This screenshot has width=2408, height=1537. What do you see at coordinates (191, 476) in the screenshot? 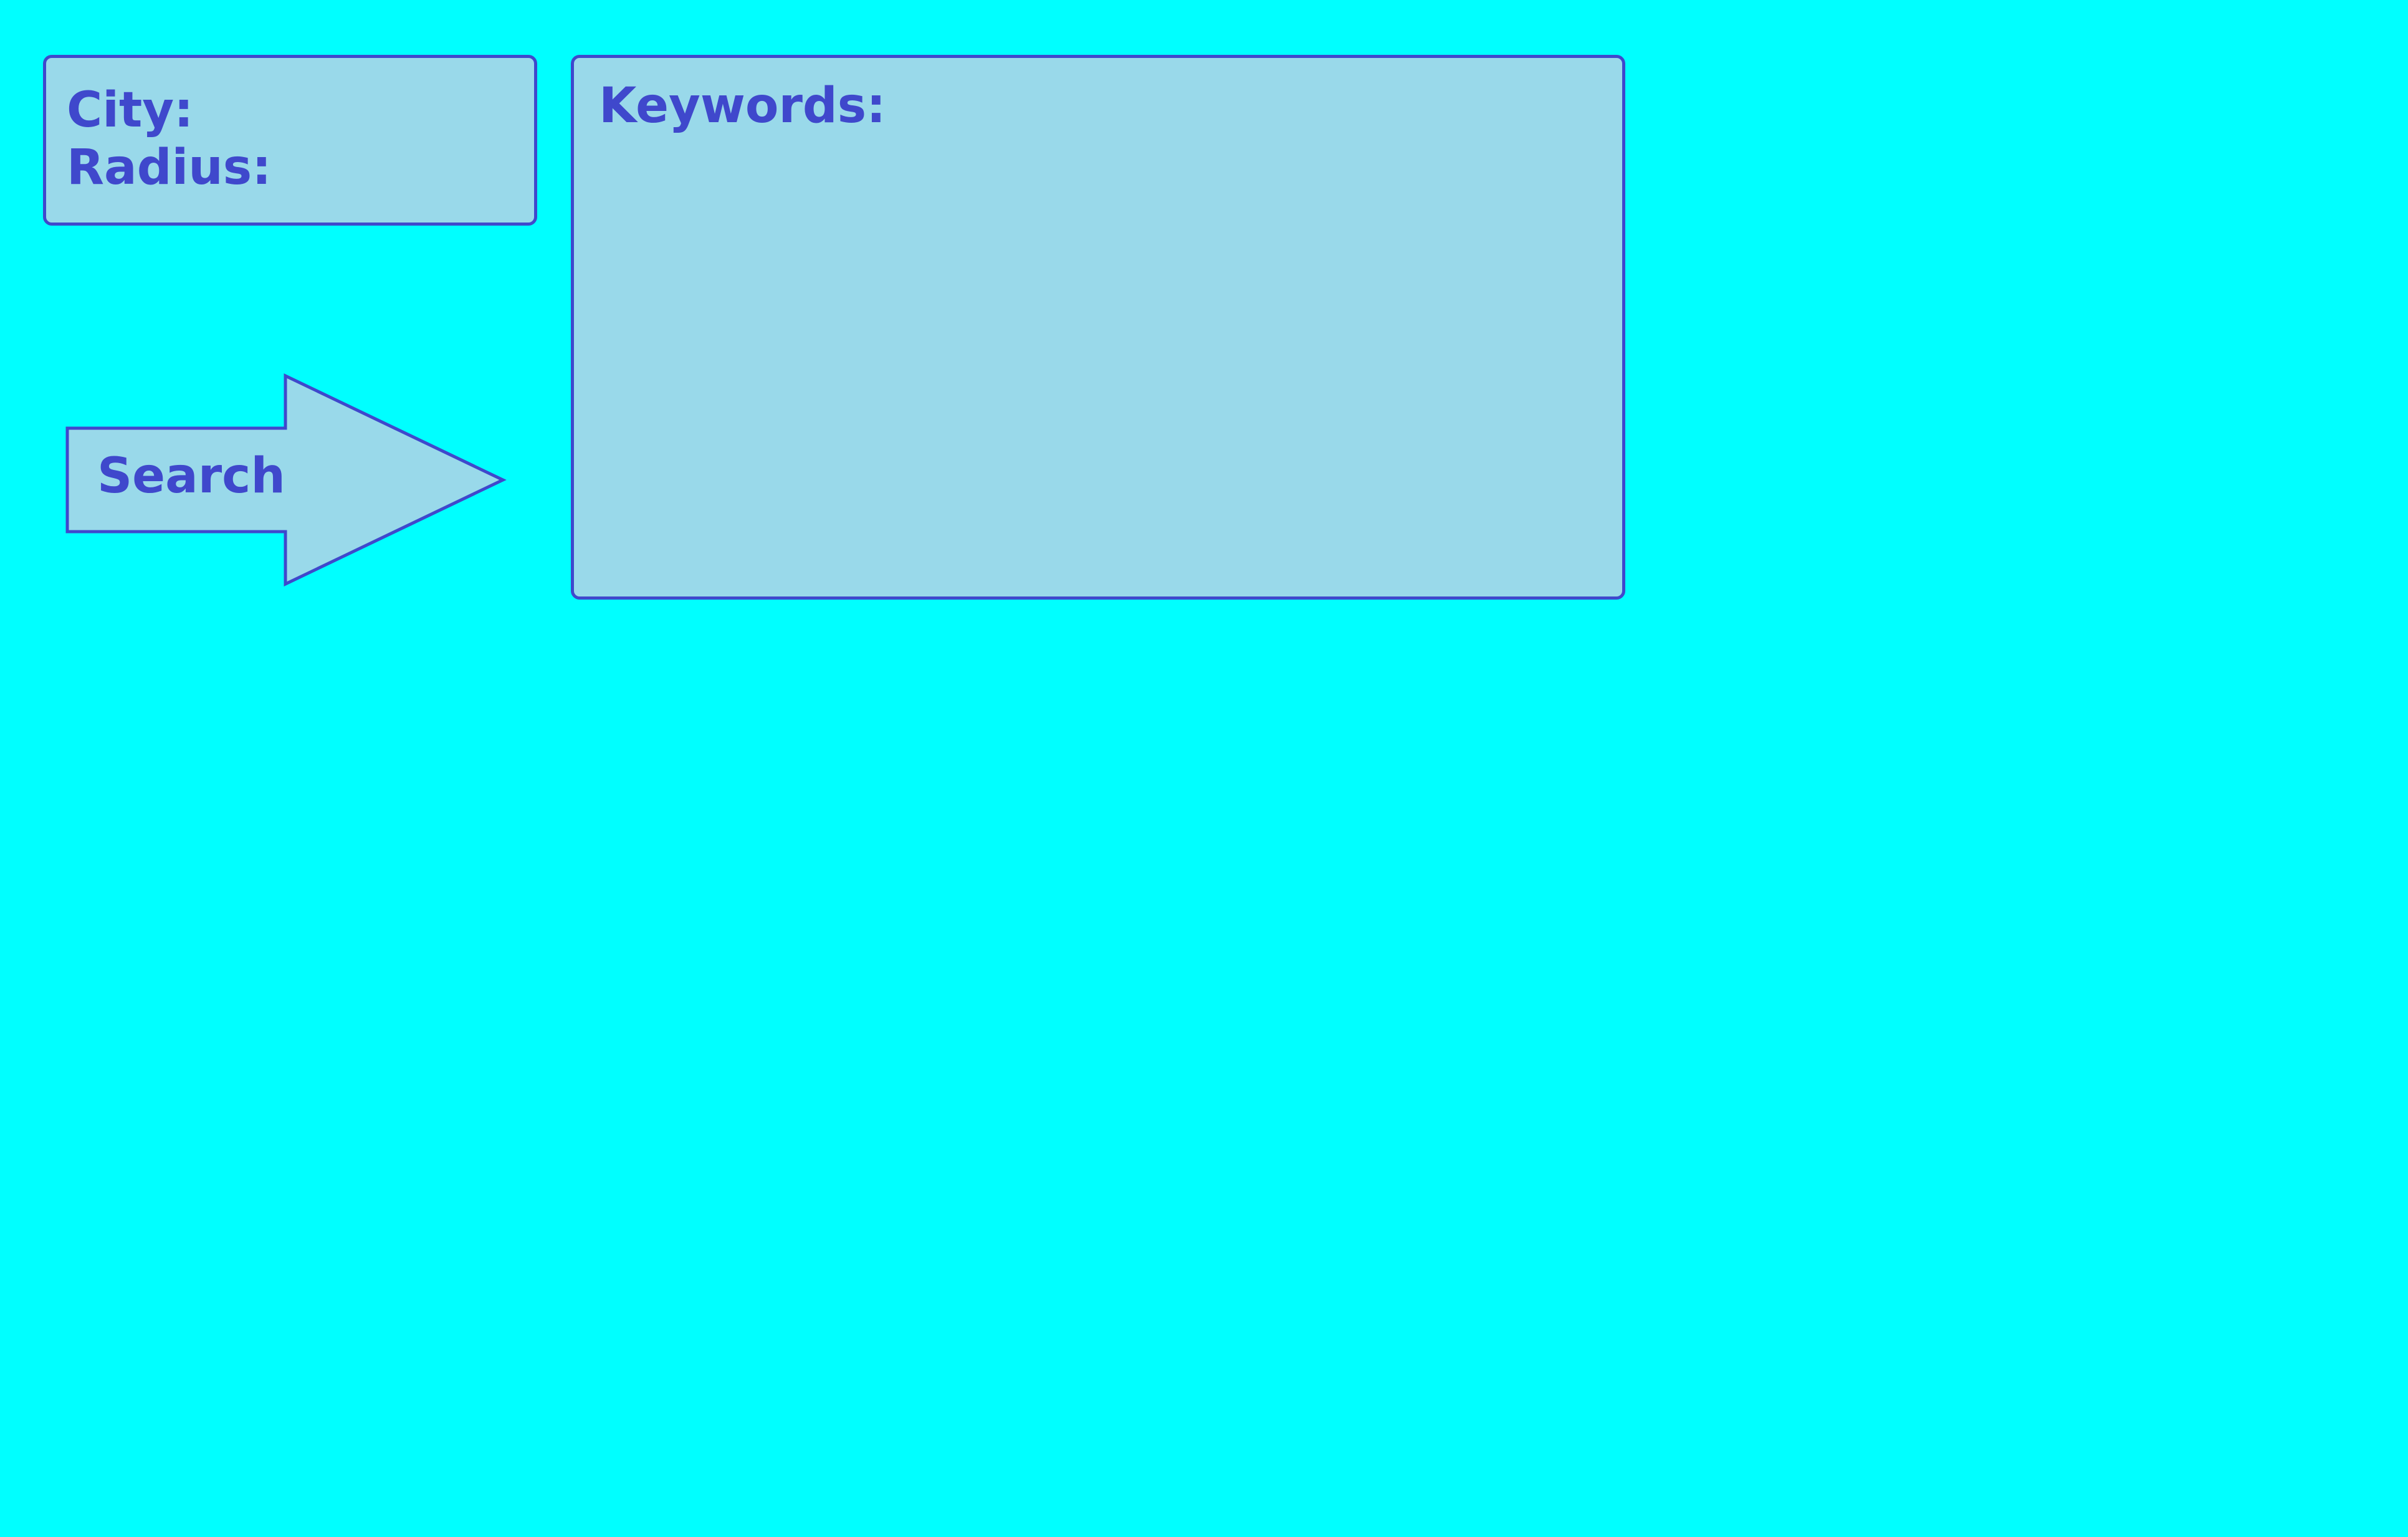
I see `search-label: Search` at bounding box center [191, 476].